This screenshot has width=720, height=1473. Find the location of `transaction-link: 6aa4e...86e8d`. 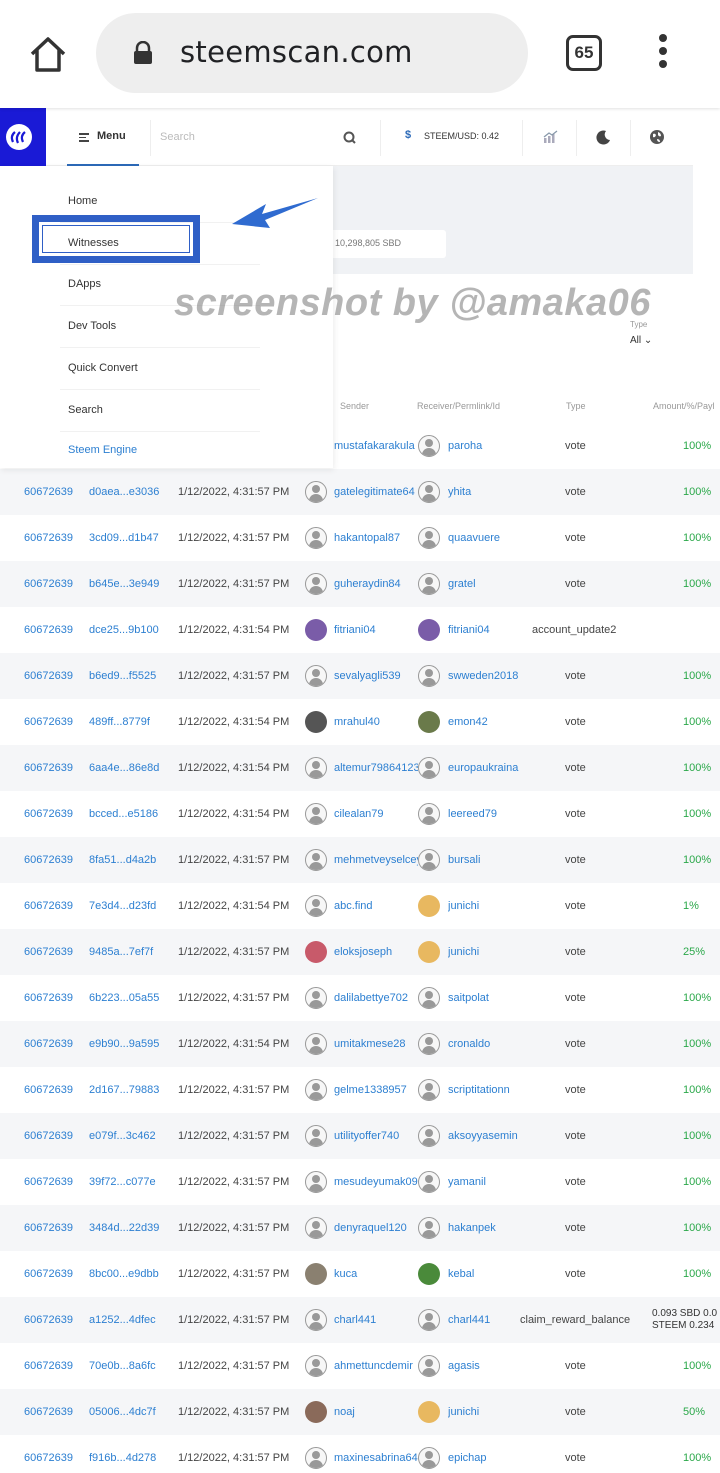

transaction-link: 6aa4e...86e8d is located at coordinates (129, 768).